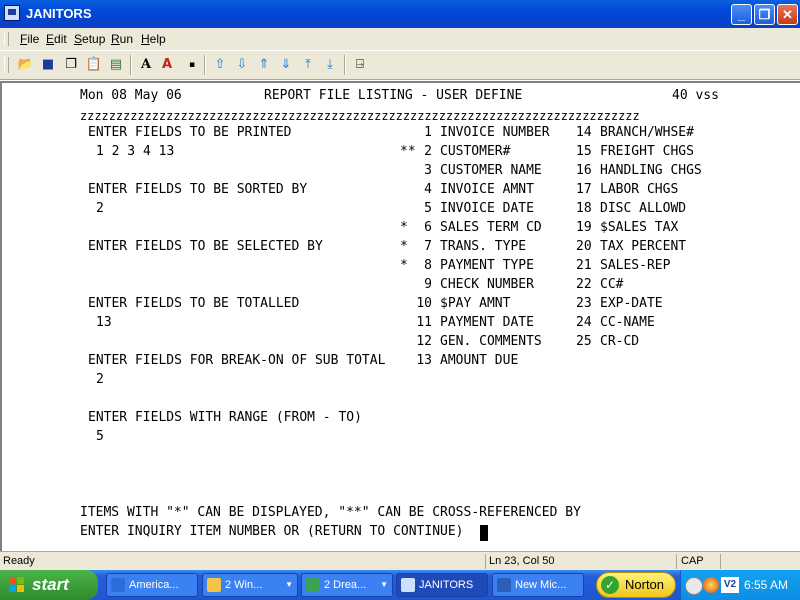 Image resolution: width=800 pixels, height=600 pixels. What do you see at coordinates (428, 132) in the screenshot?
I see `field-number: 1` at bounding box center [428, 132].